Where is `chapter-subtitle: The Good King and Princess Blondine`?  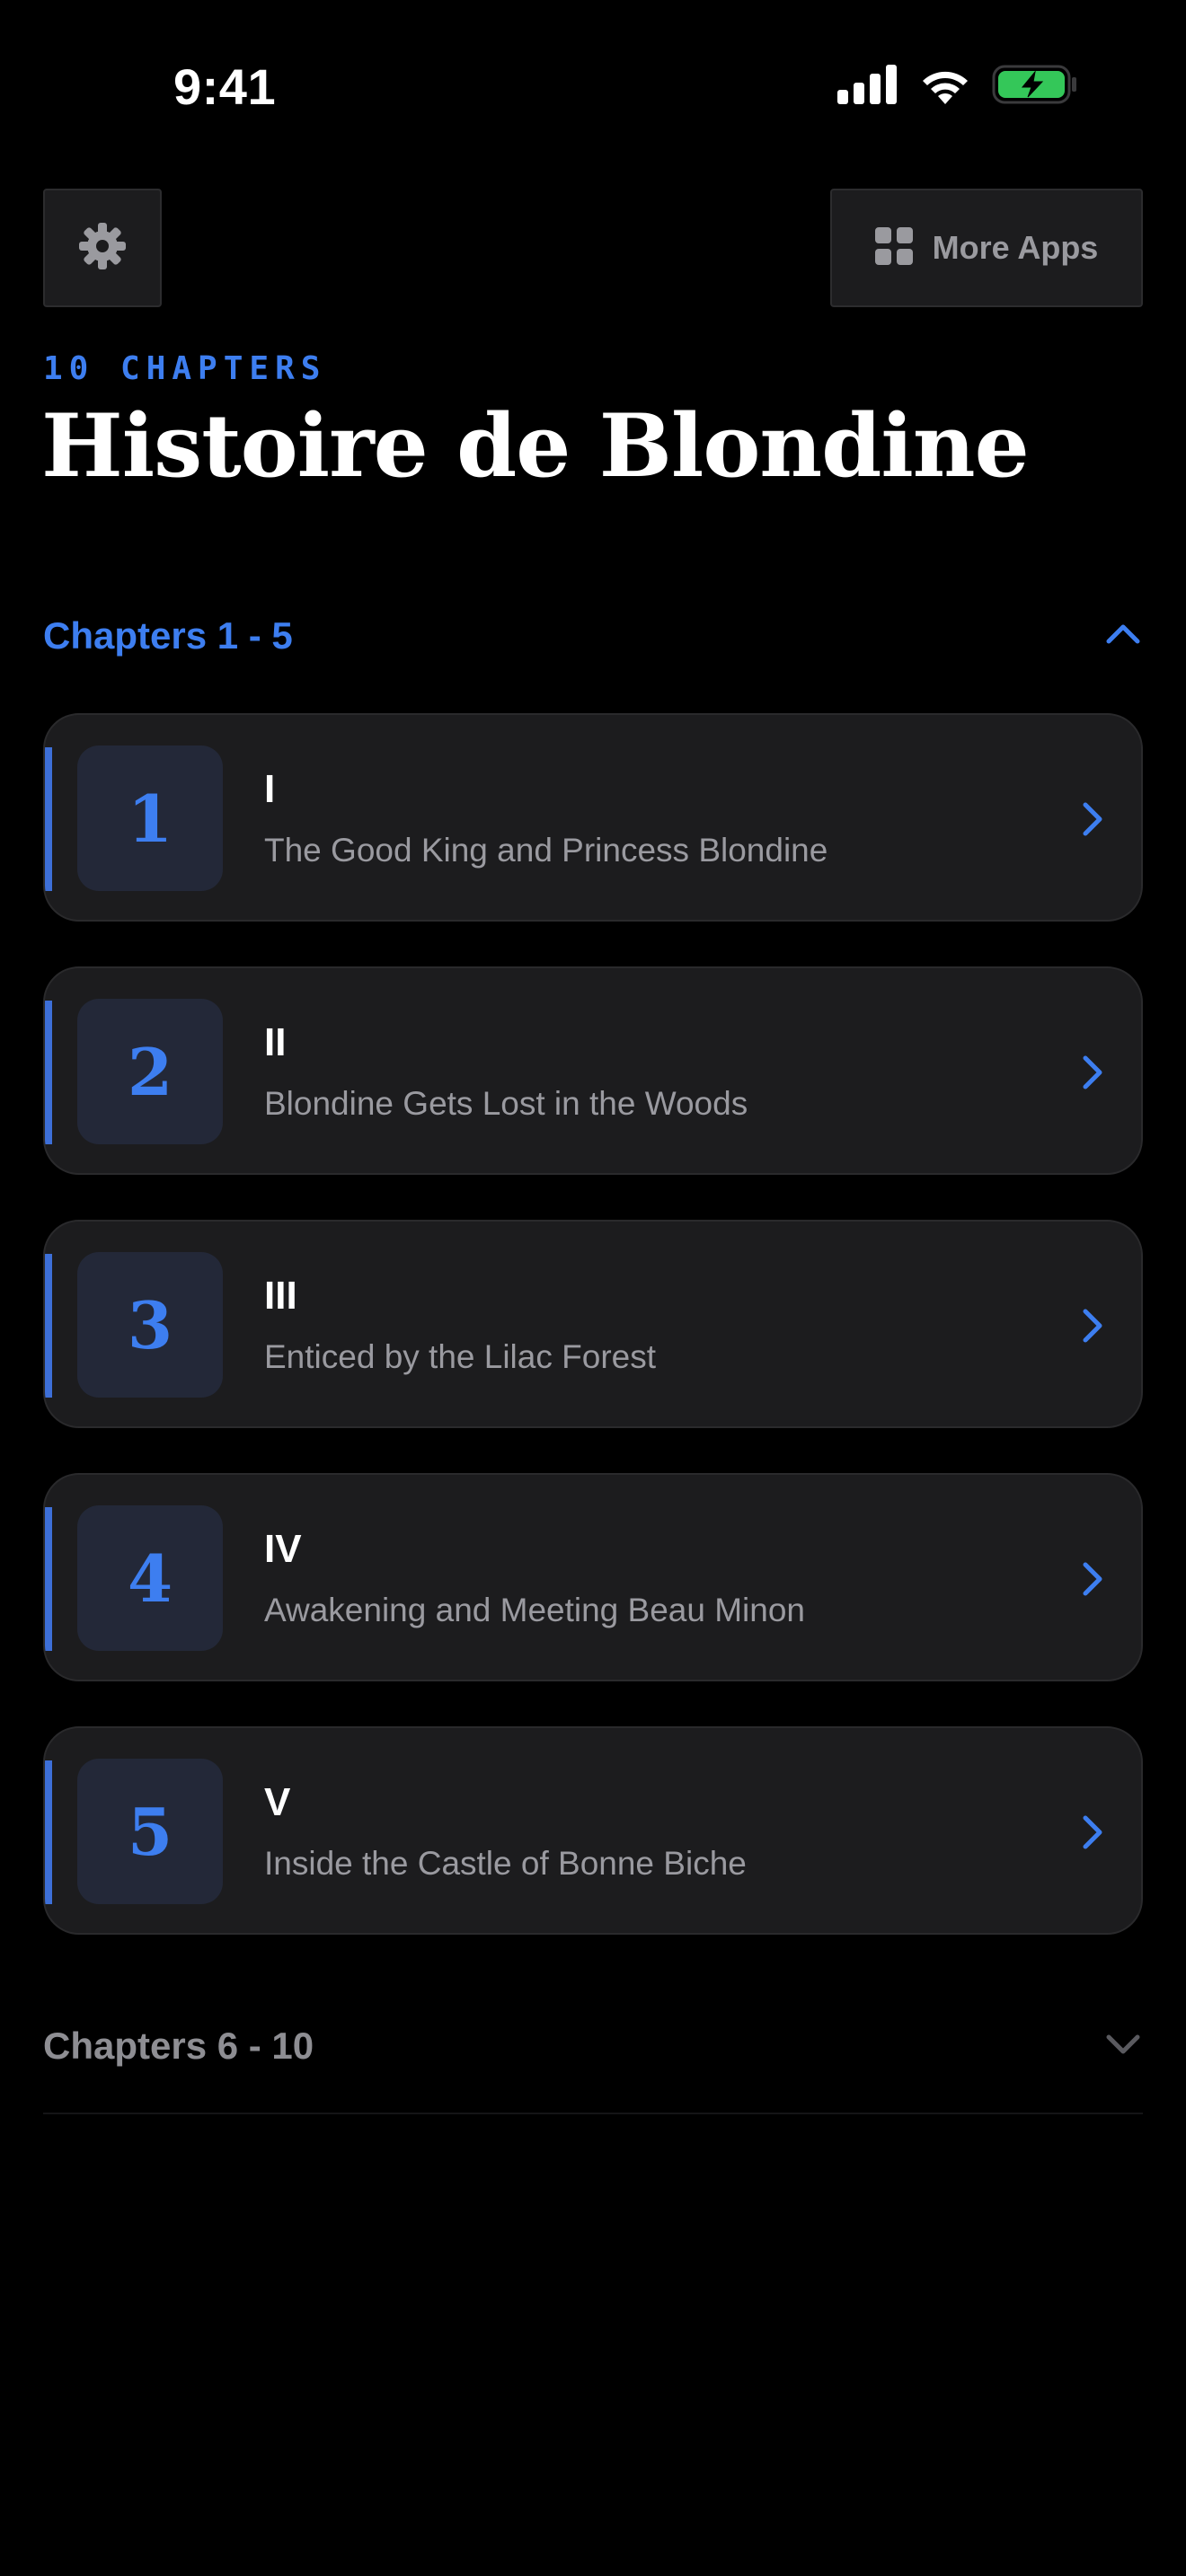 chapter-subtitle: The Good King and Princess Blondine is located at coordinates (546, 850).